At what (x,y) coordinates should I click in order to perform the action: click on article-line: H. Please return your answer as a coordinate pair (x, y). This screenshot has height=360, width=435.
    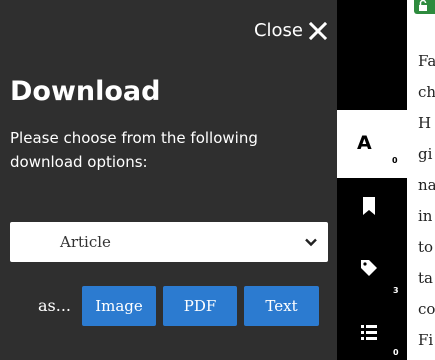
    Looking at the image, I should click on (425, 123).